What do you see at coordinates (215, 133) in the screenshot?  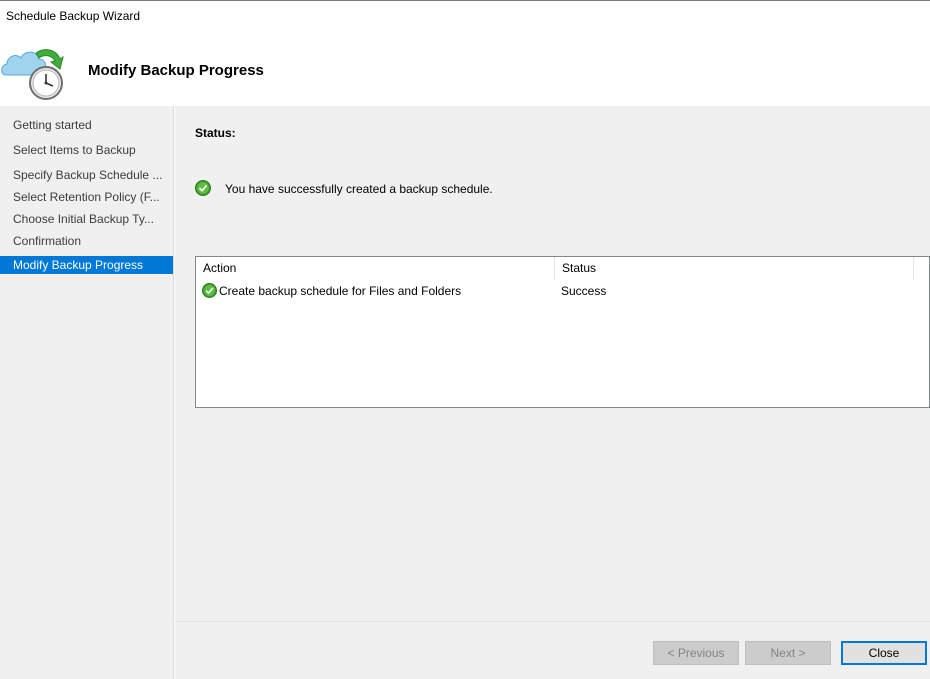 I see `status-label: Status:` at bounding box center [215, 133].